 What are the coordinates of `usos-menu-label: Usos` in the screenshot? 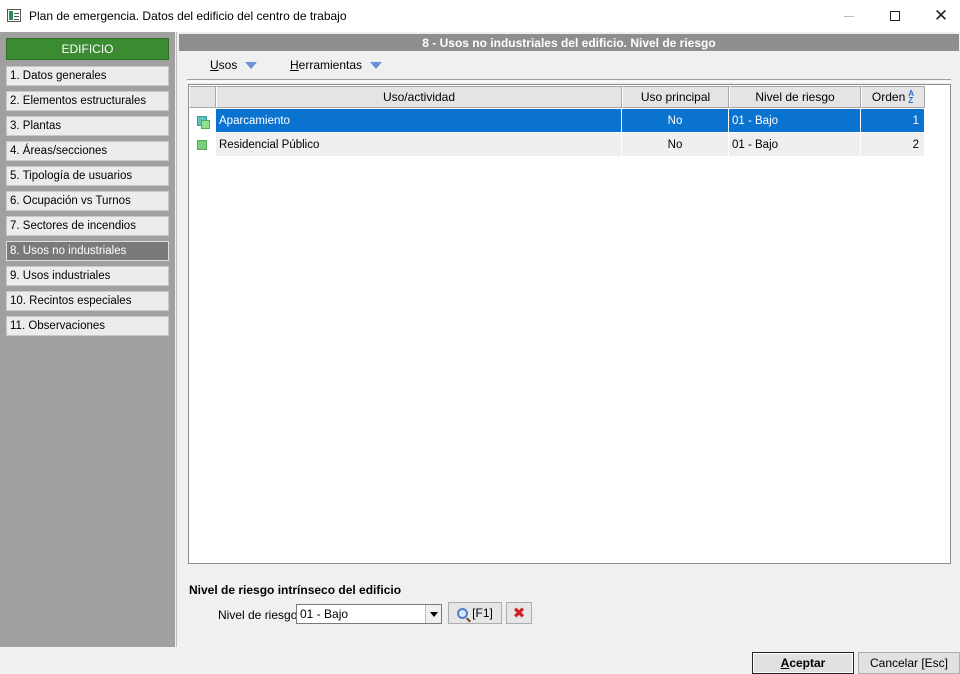 It's located at (224, 65).